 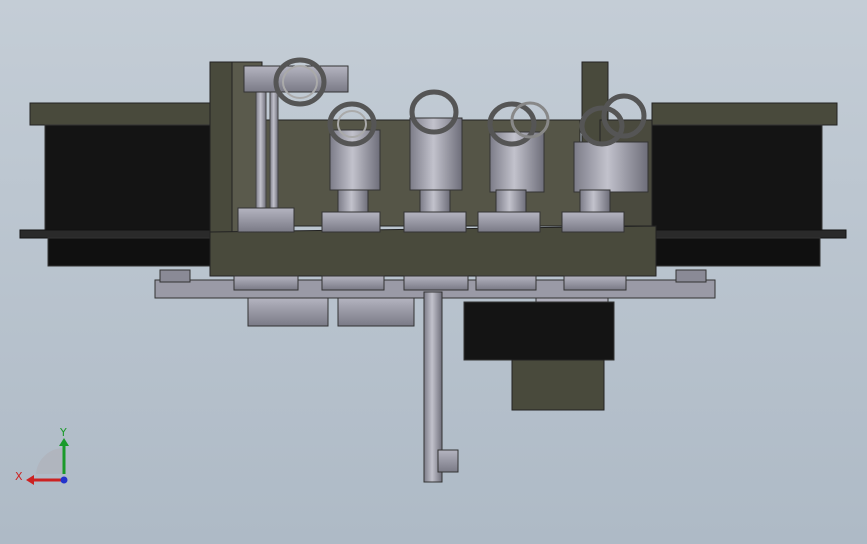 What do you see at coordinates (63, 432) in the screenshot?
I see `y-axis-label: Y` at bounding box center [63, 432].